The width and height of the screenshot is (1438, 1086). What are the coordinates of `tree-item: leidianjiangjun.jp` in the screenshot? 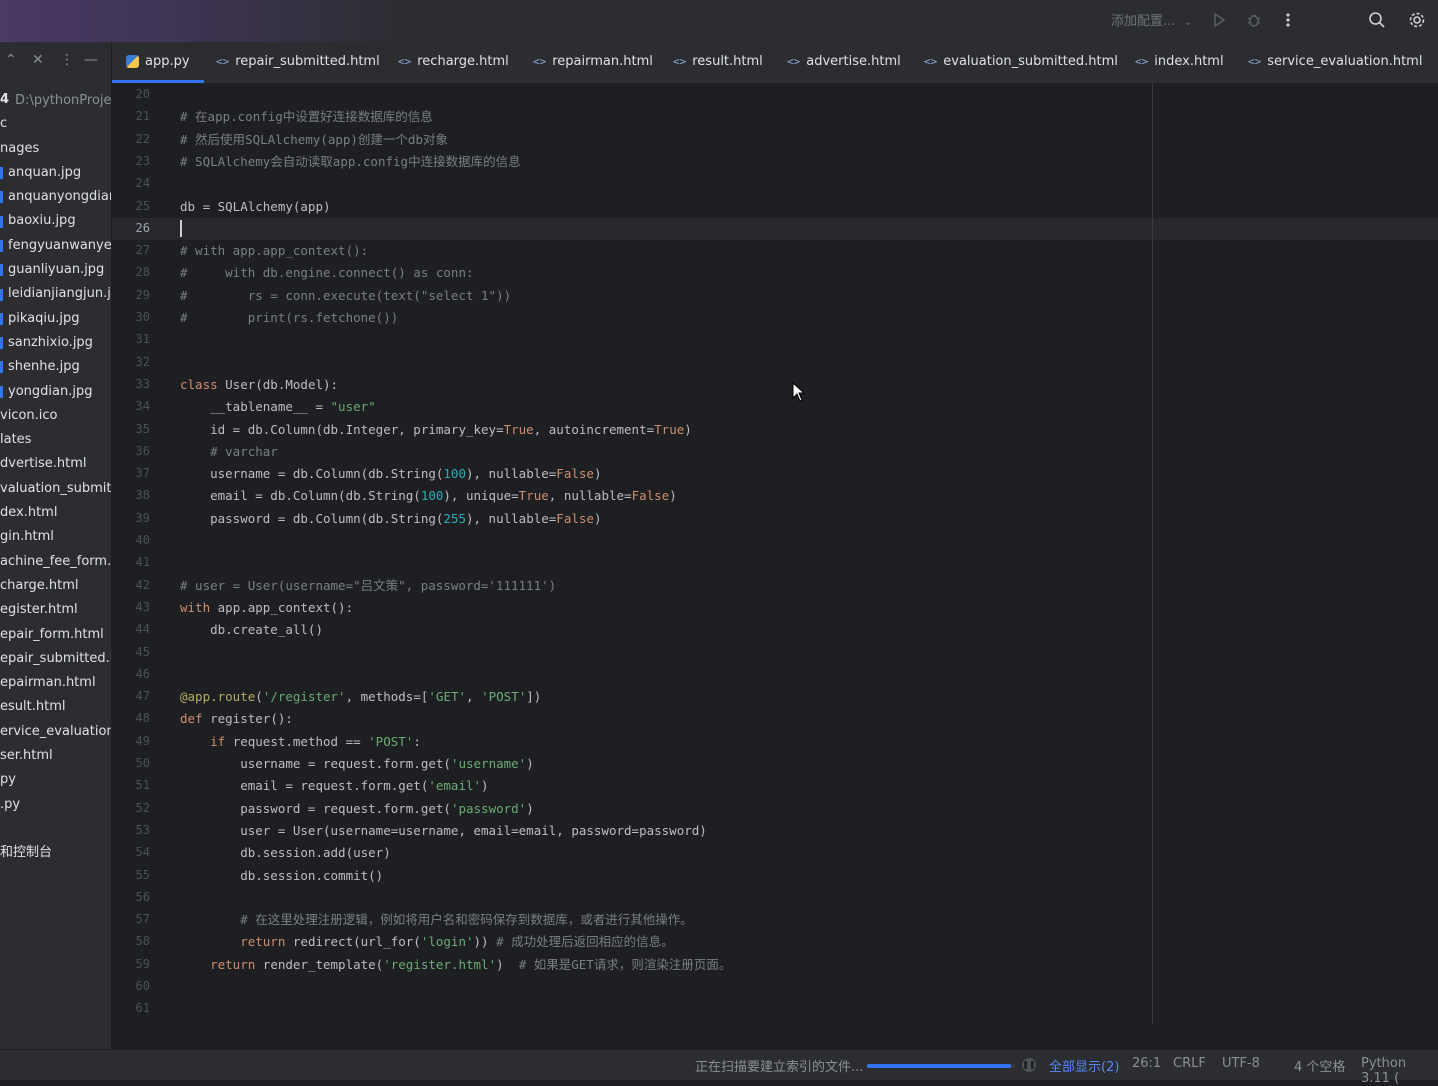 It's located at (55, 294).